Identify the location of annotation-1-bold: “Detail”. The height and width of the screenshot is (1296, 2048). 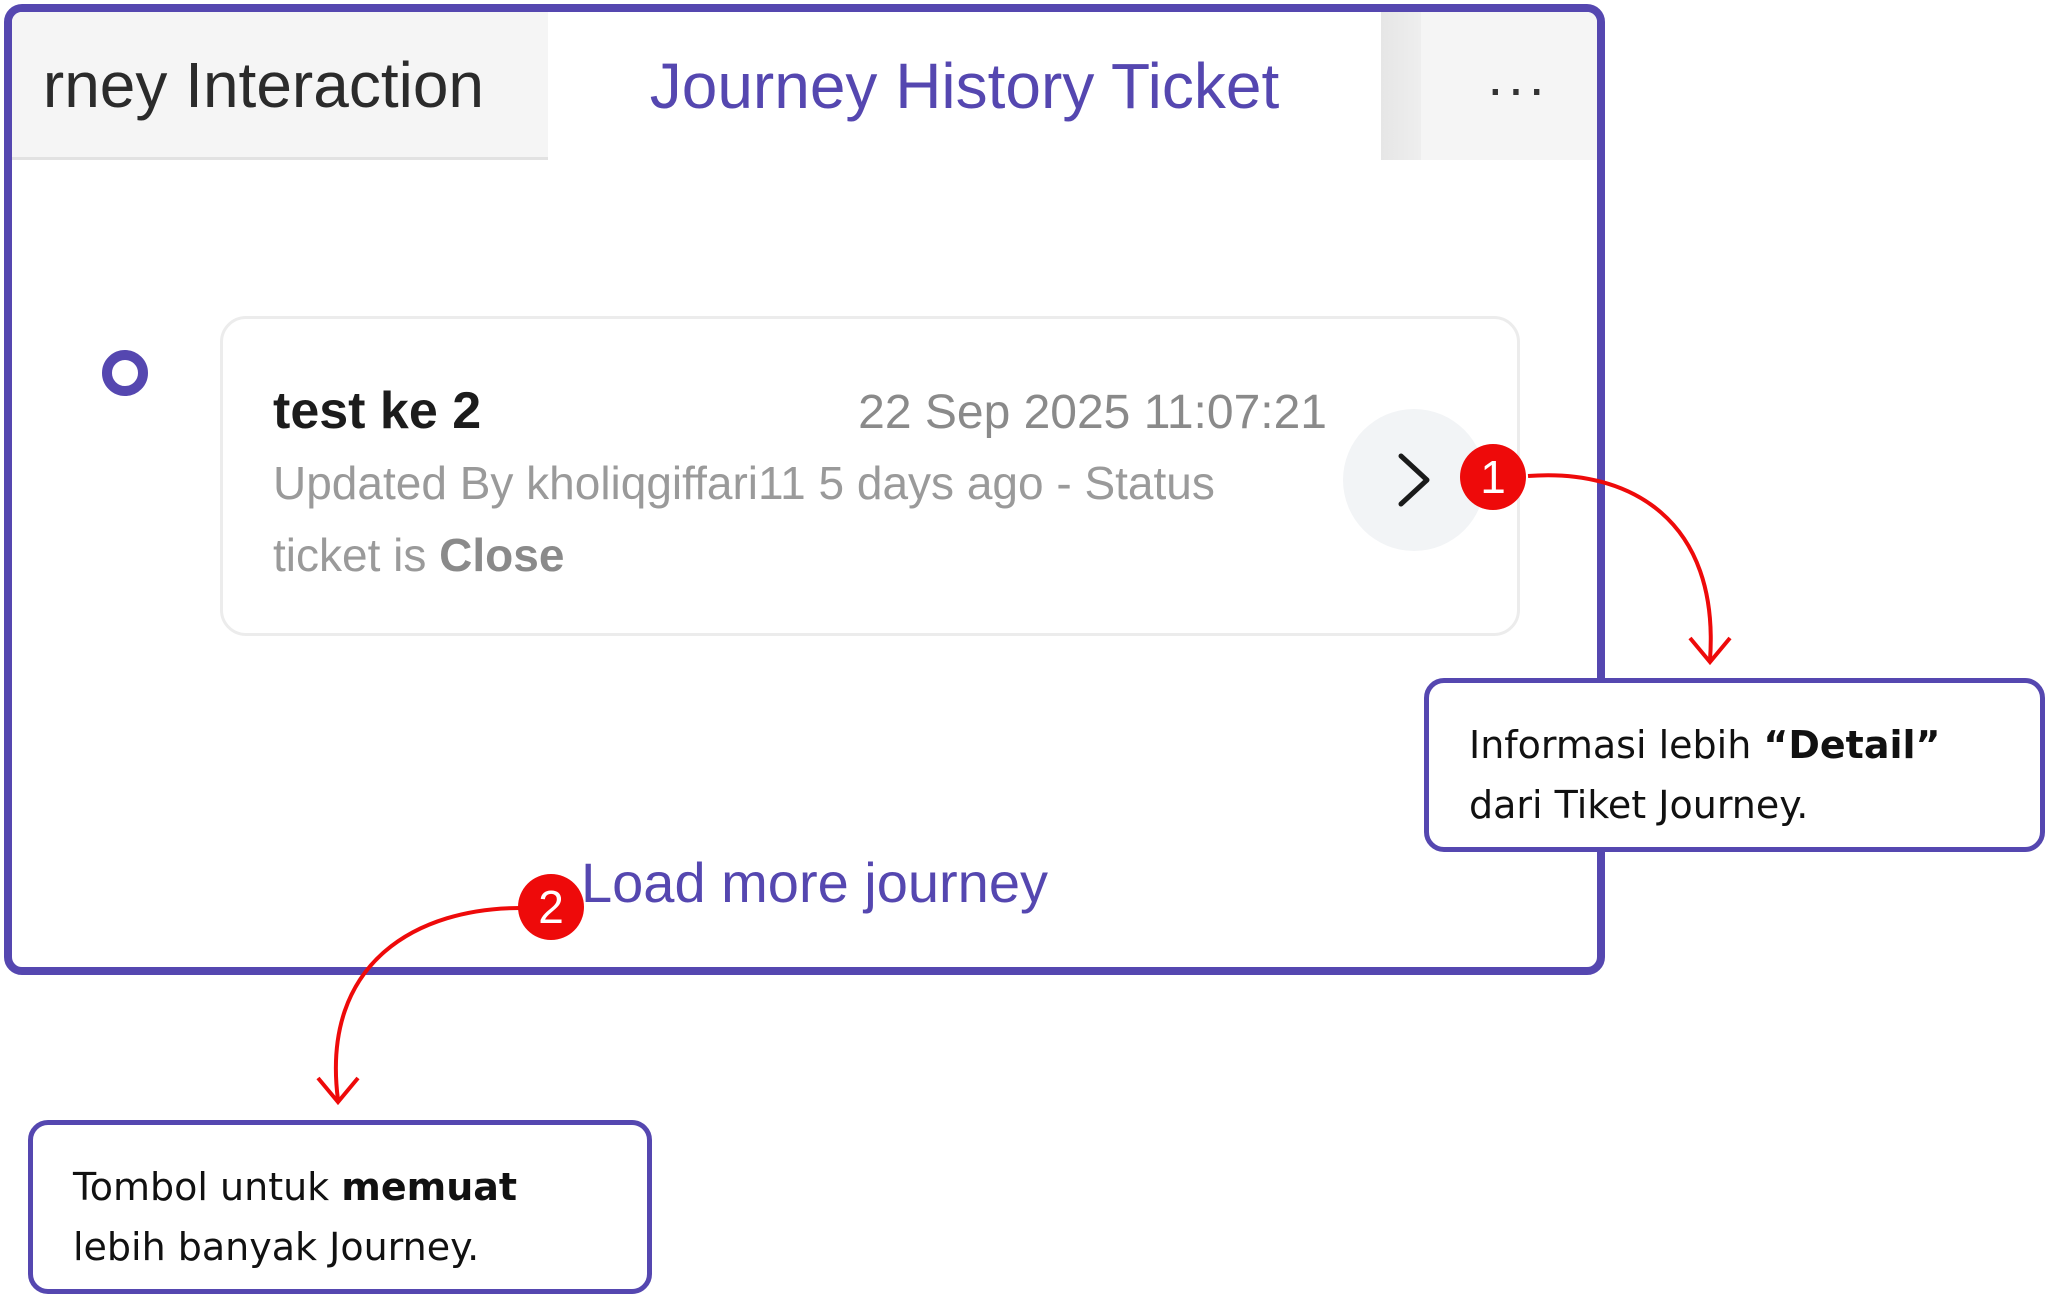
(1852, 745).